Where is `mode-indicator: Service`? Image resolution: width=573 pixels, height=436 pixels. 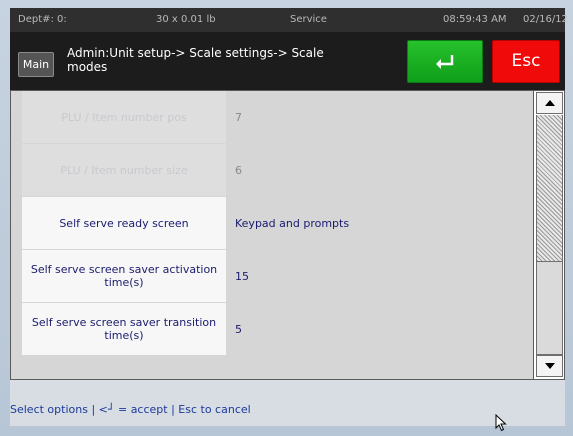 mode-indicator: Service is located at coordinates (308, 19).